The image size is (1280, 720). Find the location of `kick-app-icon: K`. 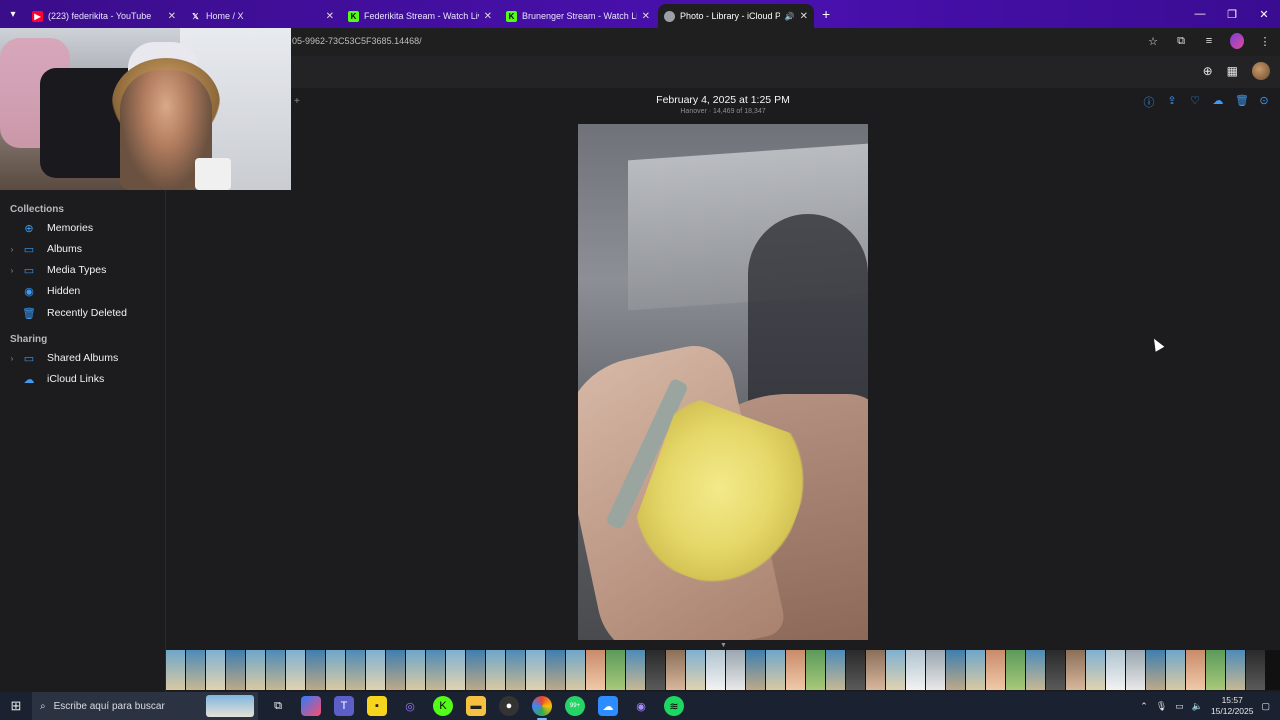

kick-app-icon: K is located at coordinates (443, 706).